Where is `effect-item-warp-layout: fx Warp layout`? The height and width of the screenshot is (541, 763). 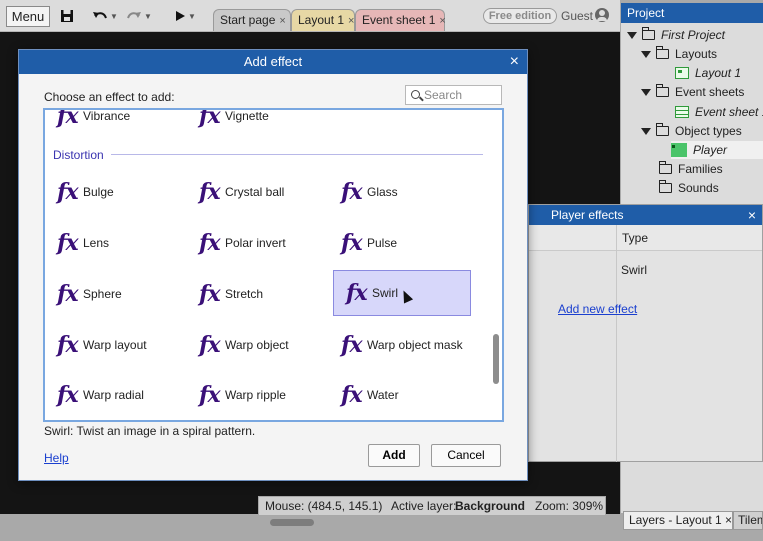 effect-item-warp-layout: fx Warp layout is located at coordinates (115, 345).